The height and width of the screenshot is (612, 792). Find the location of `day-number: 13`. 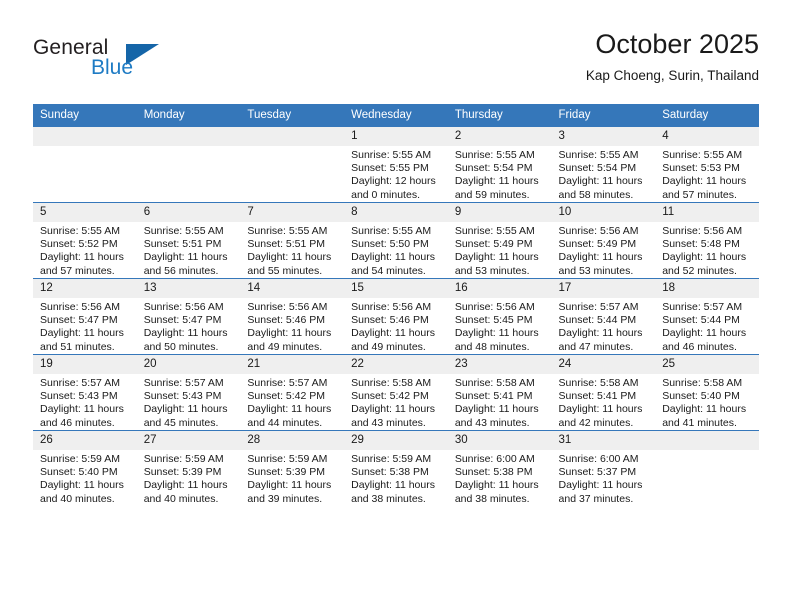

day-number: 13 is located at coordinates (188, 288).